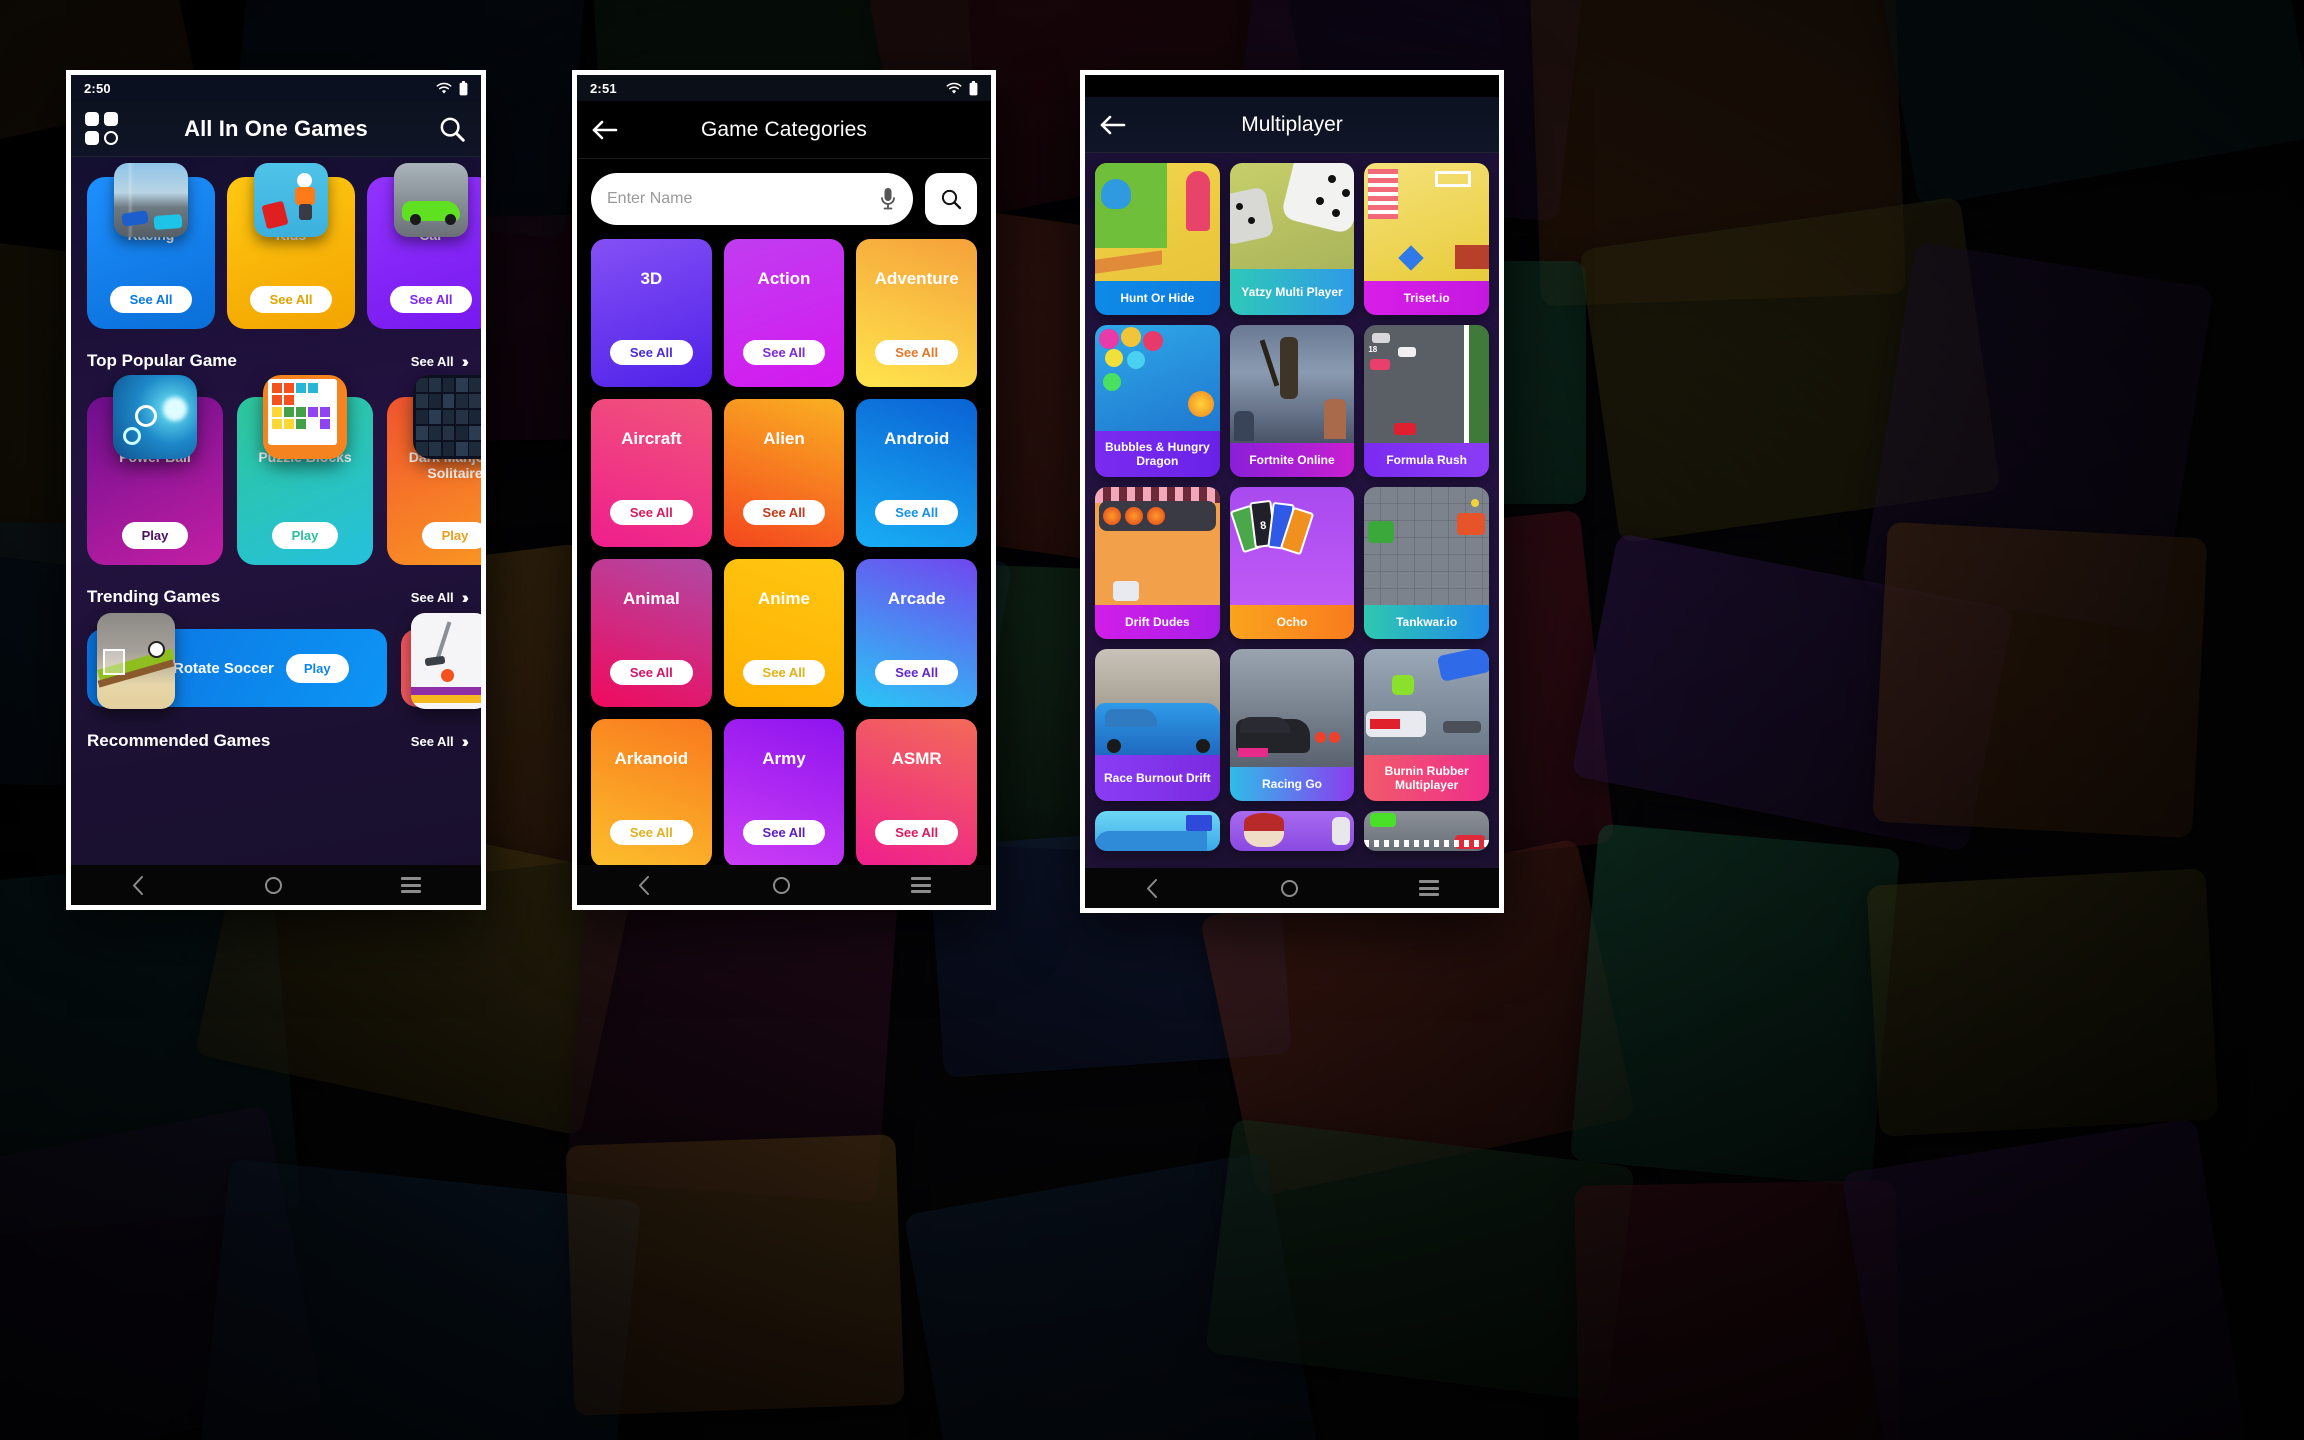 Image resolution: width=2304 pixels, height=1440 pixels. What do you see at coordinates (1157, 725) in the screenshot?
I see `game-card-race-burnout-drift: Race Burnout Drift` at bounding box center [1157, 725].